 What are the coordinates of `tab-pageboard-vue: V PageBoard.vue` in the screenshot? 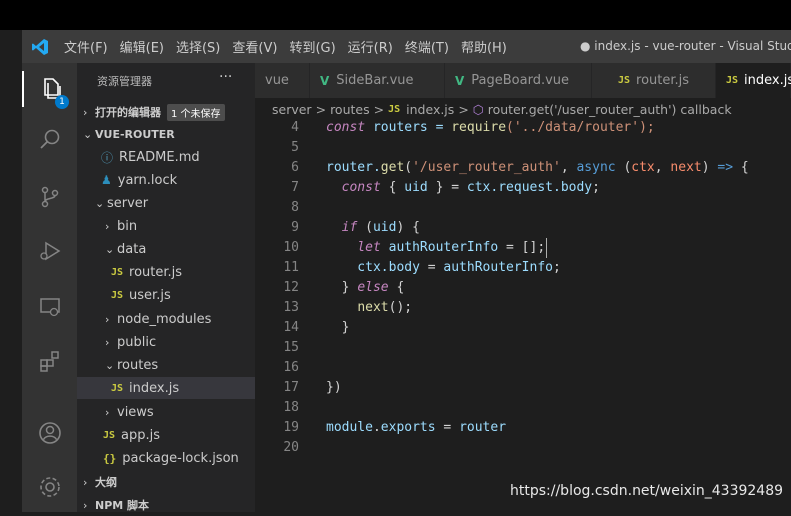 It's located at (518, 80).